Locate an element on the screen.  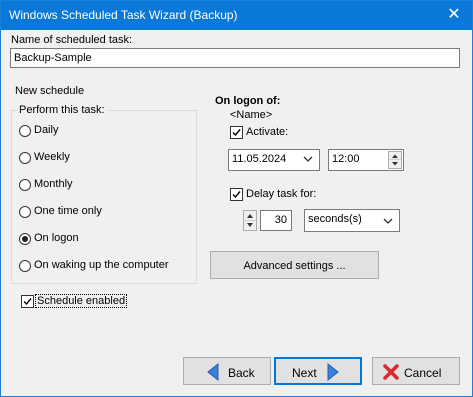
delay-spinner is located at coordinates (250, 220).